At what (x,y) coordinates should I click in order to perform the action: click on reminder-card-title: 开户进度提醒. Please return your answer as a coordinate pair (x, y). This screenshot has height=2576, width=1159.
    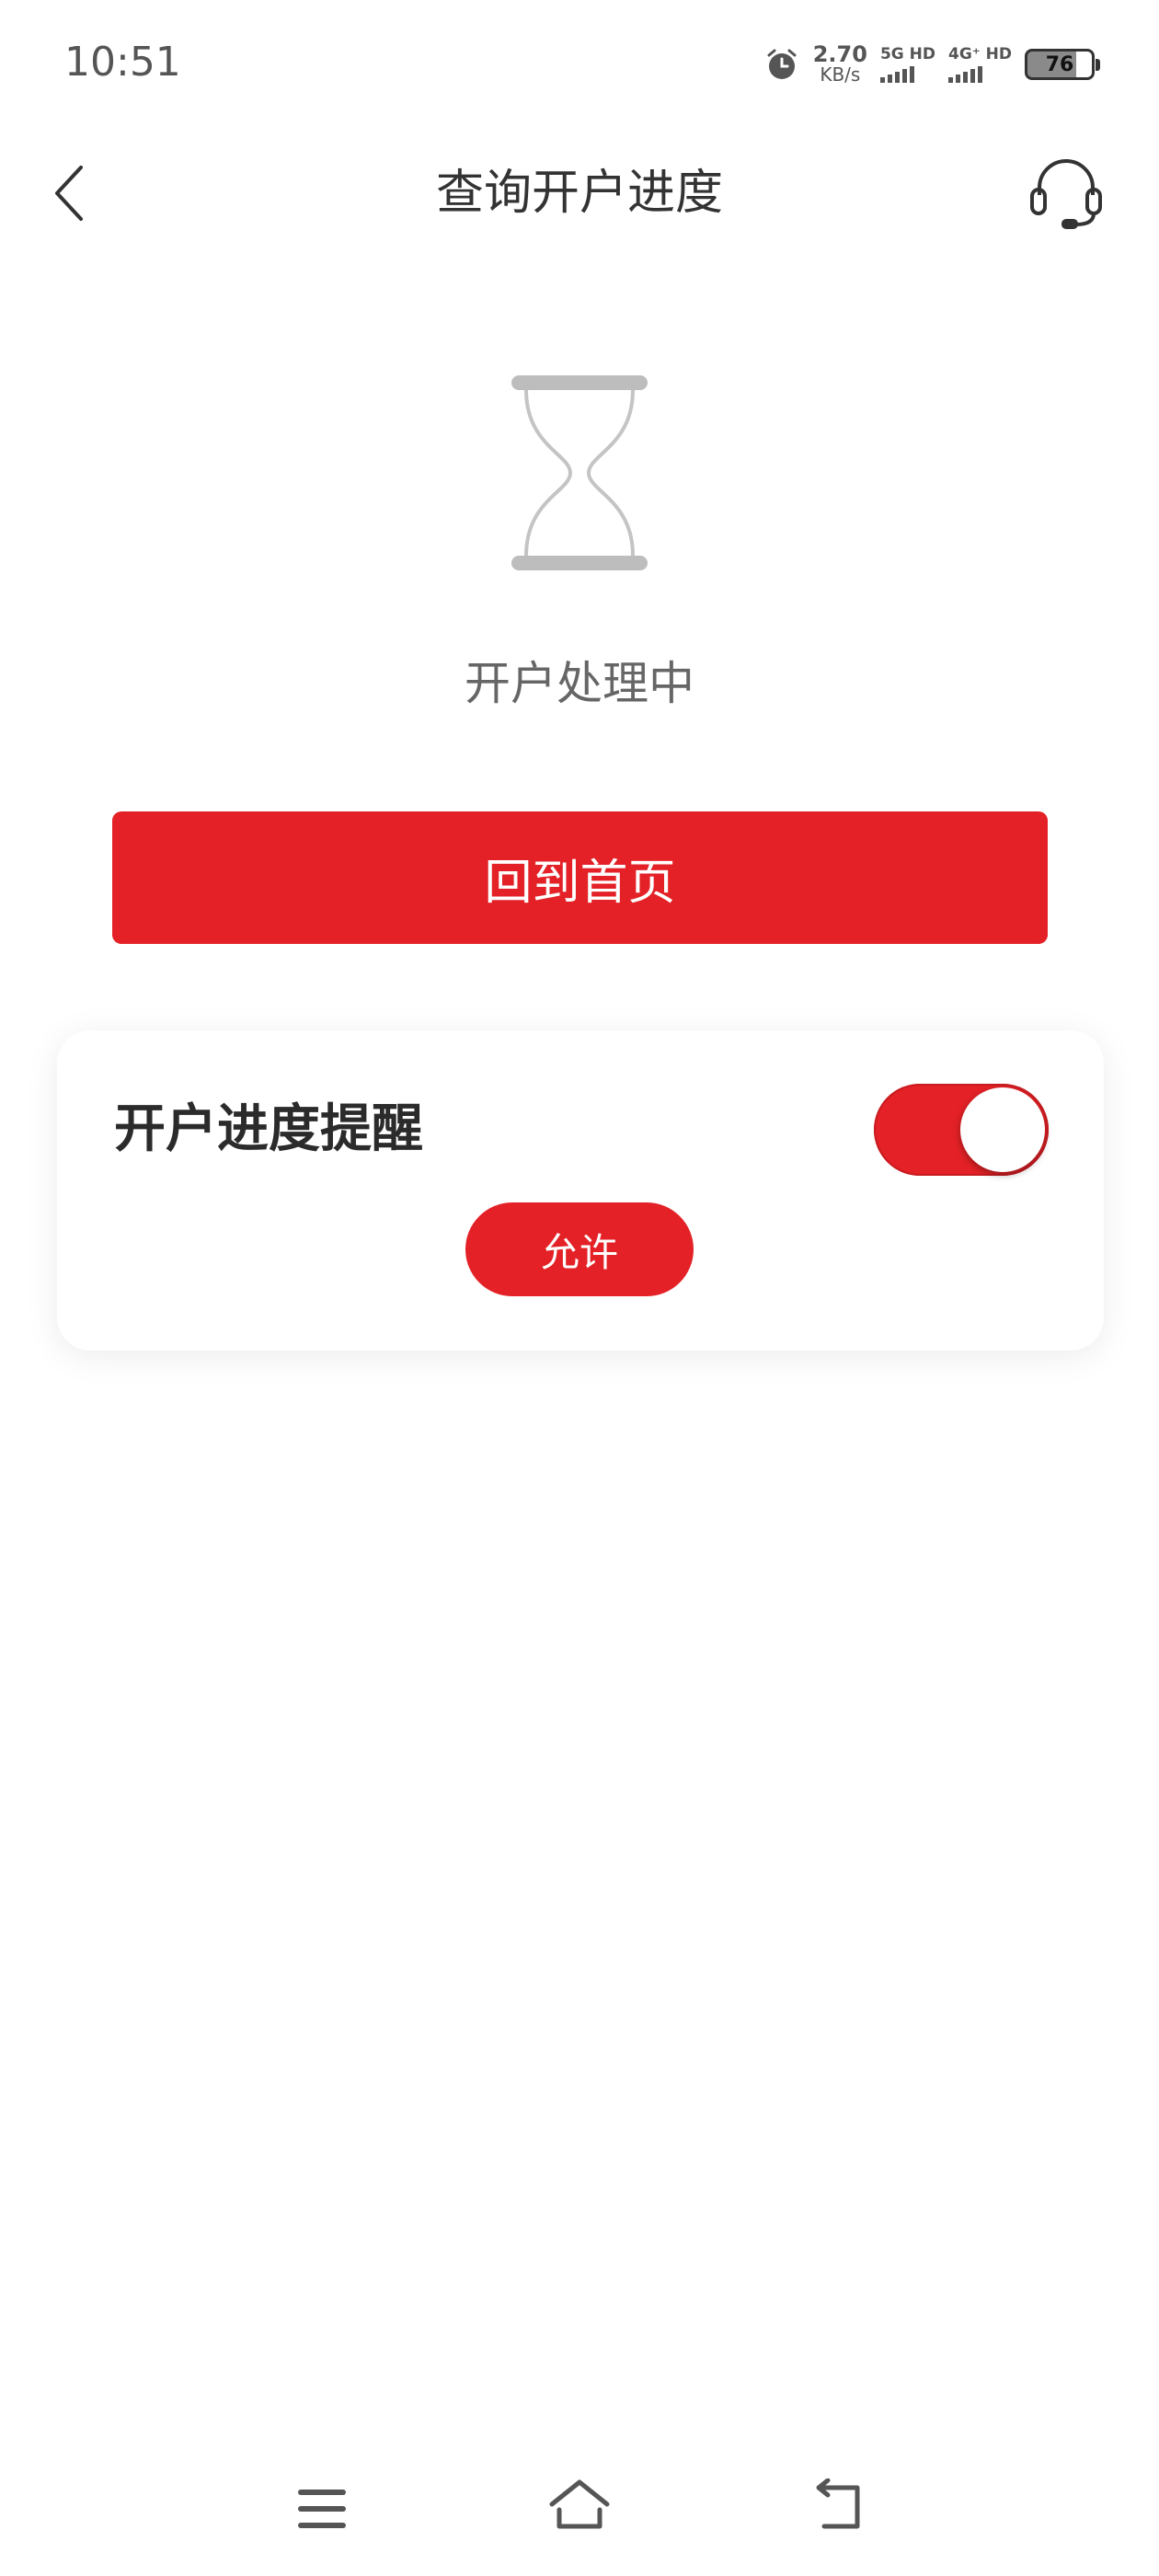
    Looking at the image, I should click on (268, 1129).